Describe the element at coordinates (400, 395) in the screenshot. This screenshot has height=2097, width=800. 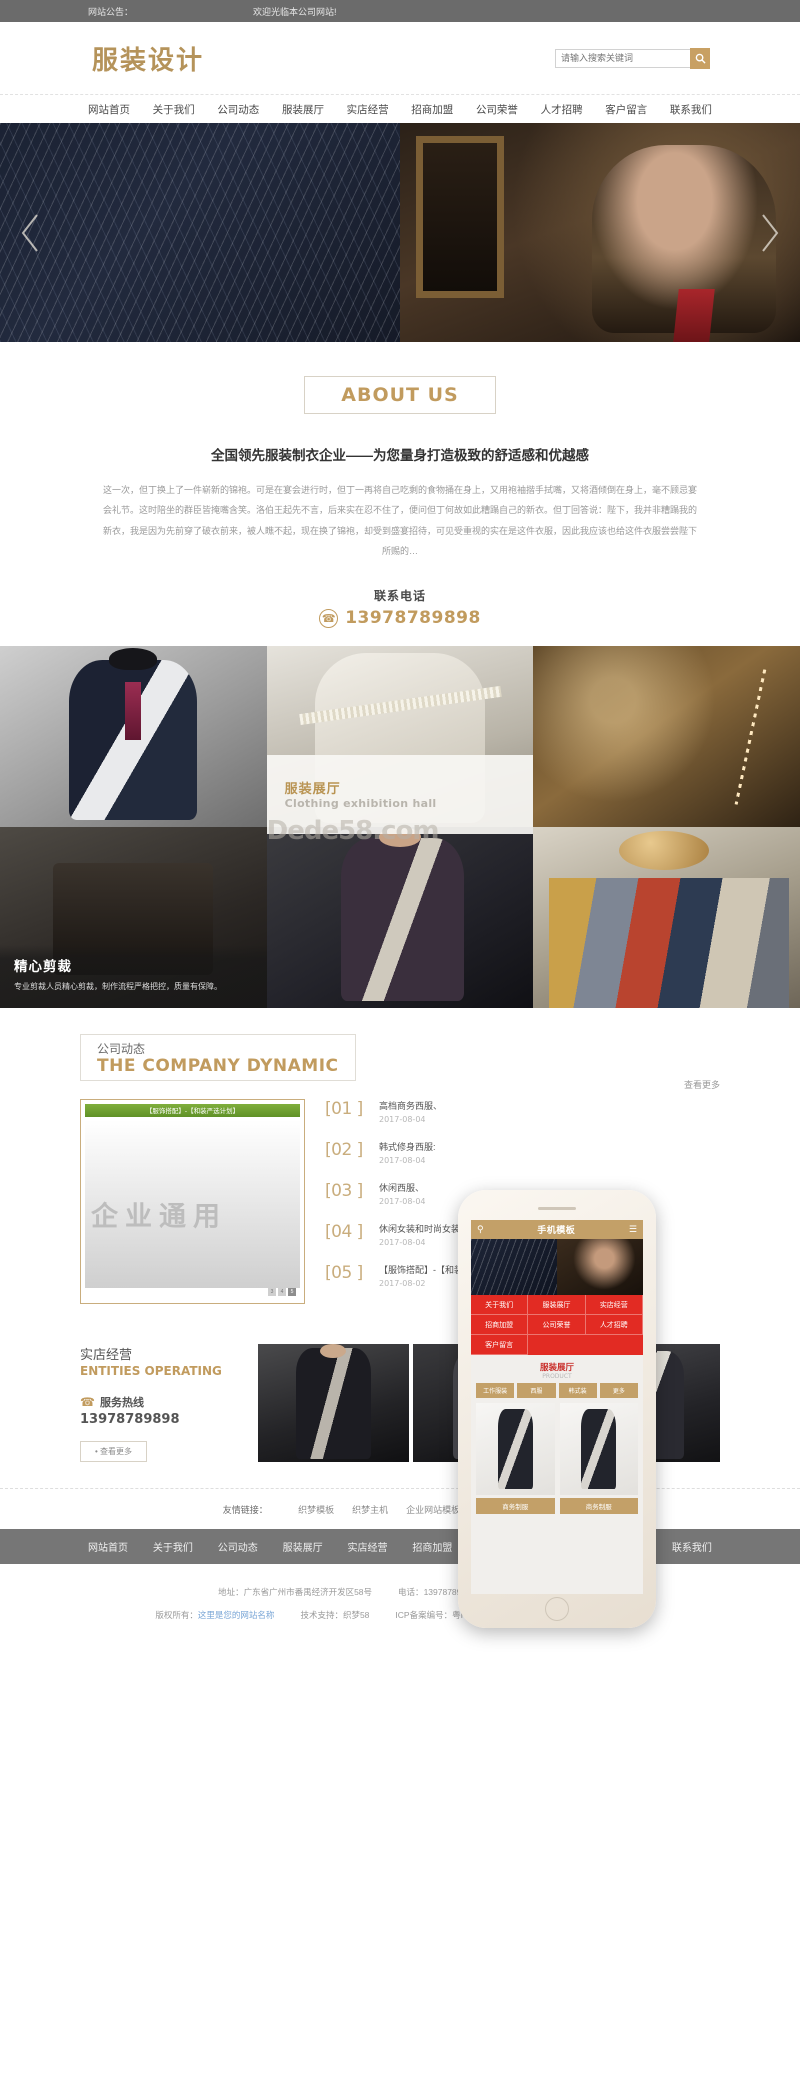
I see `about-title: ABOUT US` at that location.